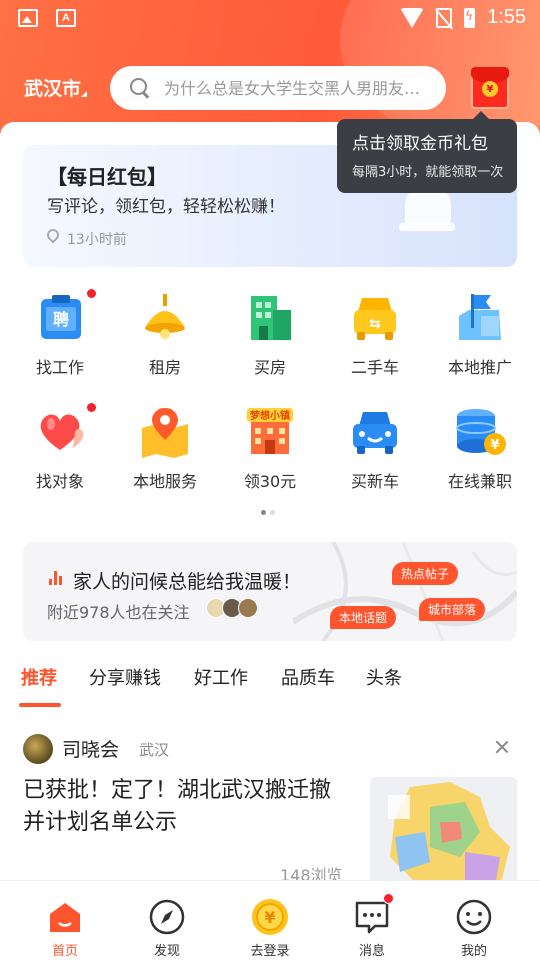 This screenshot has width=540, height=960. I want to click on tag-hot-posts: 热点帖子, so click(425, 573).